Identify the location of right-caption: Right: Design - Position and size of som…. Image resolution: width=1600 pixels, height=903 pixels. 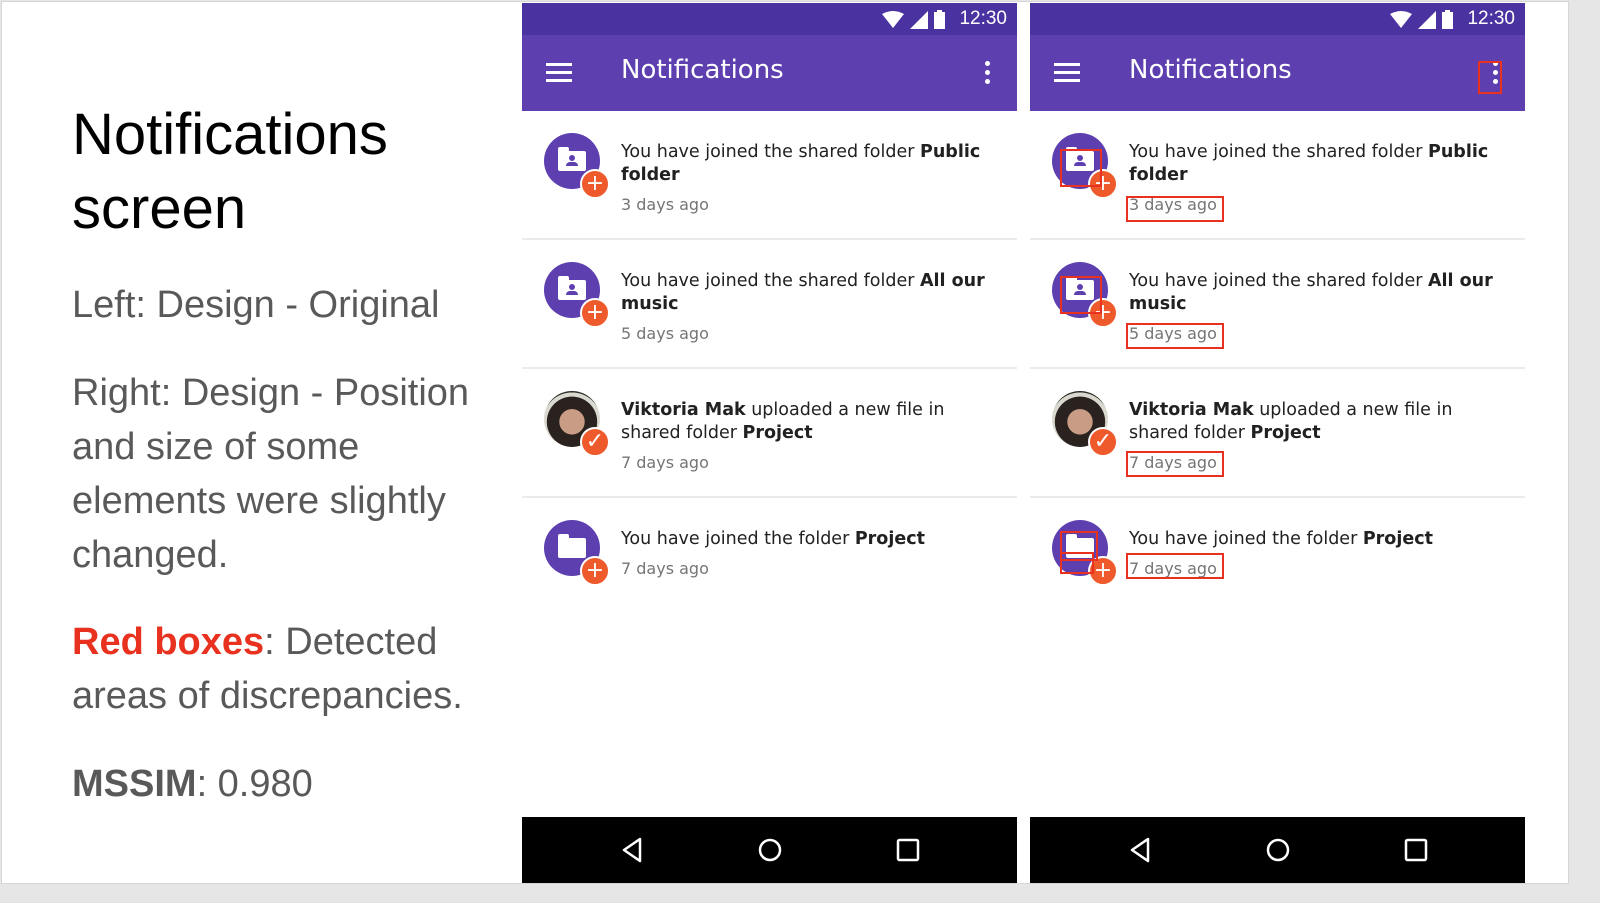
(271, 474).